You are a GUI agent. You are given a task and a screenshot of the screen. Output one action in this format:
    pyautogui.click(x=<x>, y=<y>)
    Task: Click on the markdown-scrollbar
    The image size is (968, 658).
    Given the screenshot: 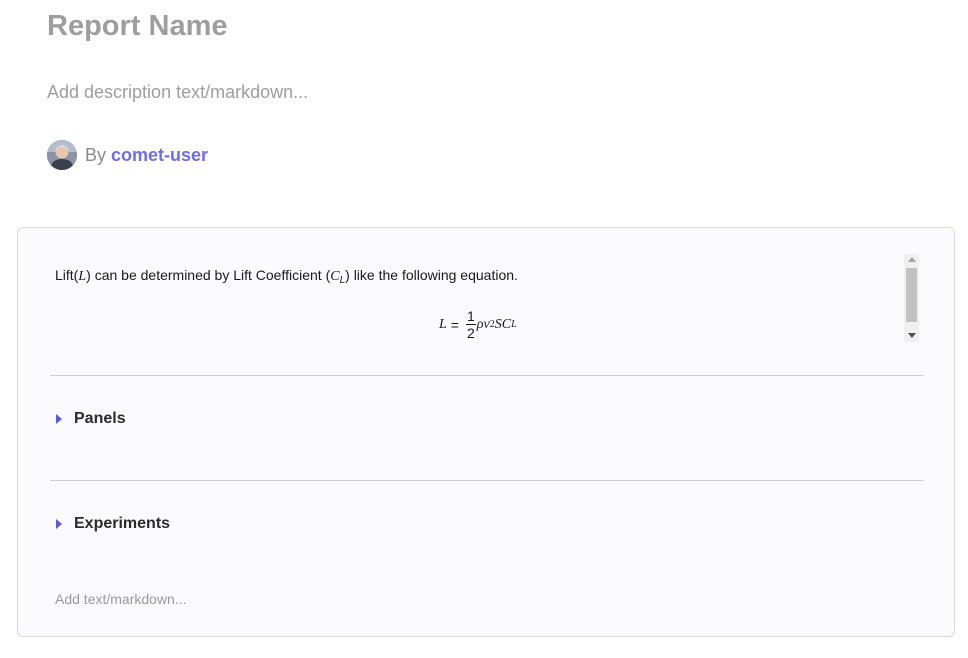 What is the action you would take?
    pyautogui.click(x=911, y=298)
    